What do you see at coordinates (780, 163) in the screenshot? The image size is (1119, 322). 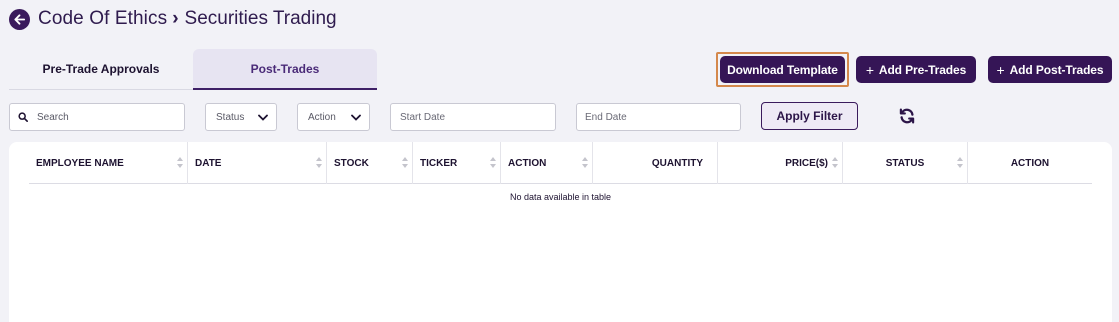 I see `column-price: PRICE($)` at bounding box center [780, 163].